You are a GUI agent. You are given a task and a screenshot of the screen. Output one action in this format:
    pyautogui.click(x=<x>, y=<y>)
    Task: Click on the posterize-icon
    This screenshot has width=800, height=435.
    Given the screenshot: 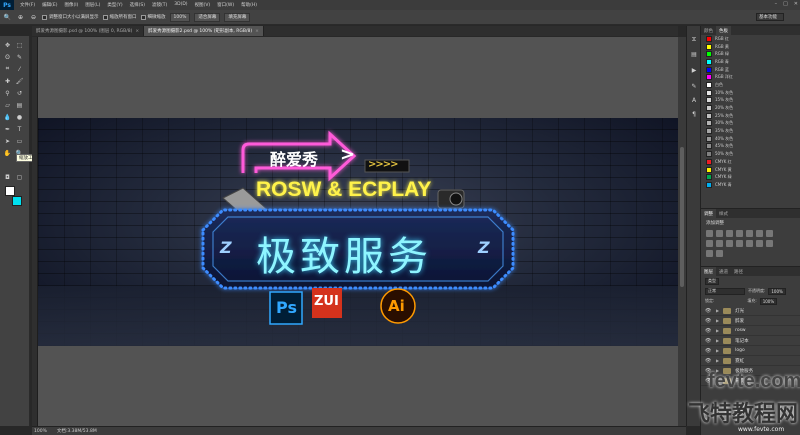 What is the action you would take?
    pyautogui.click(x=759, y=243)
    